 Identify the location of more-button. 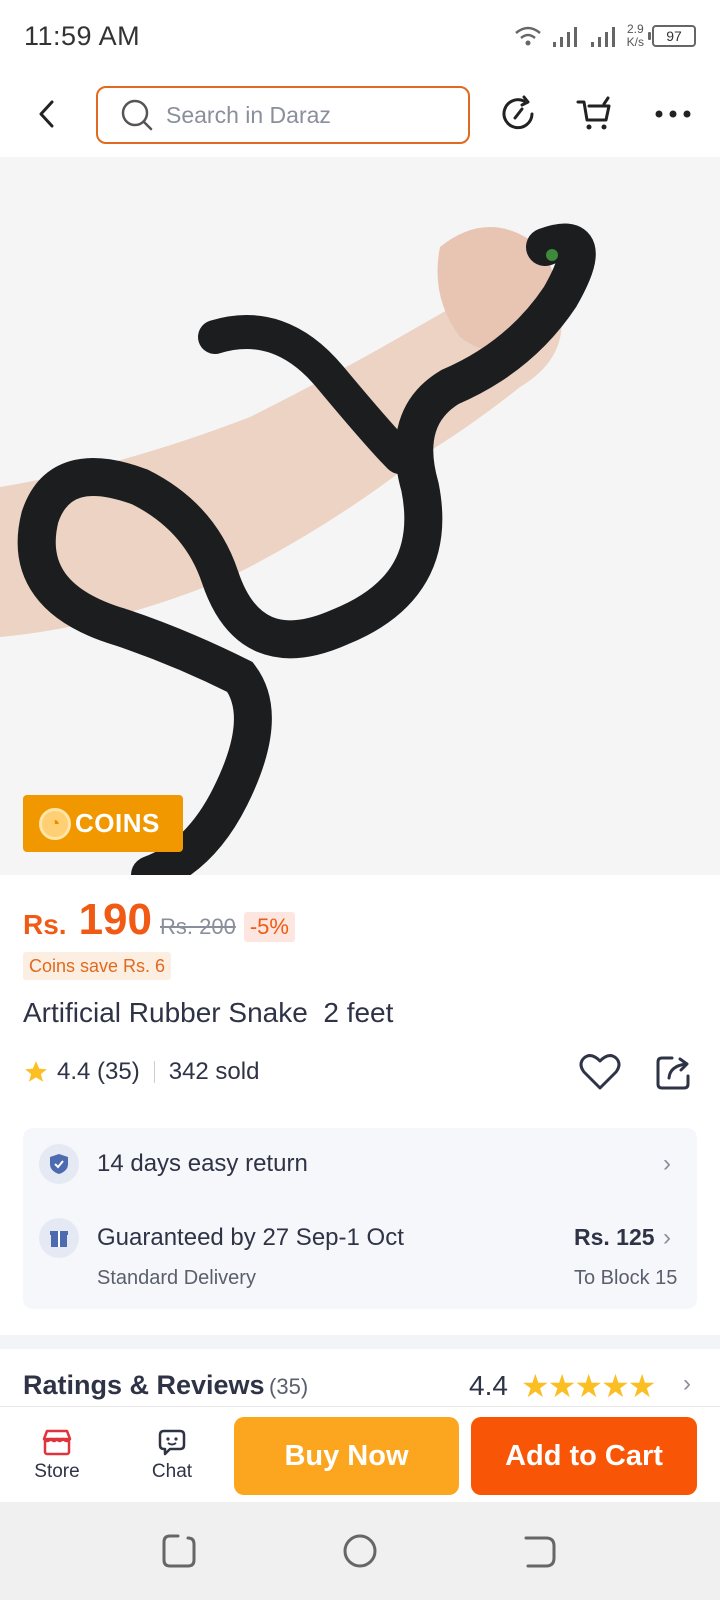
(673, 114).